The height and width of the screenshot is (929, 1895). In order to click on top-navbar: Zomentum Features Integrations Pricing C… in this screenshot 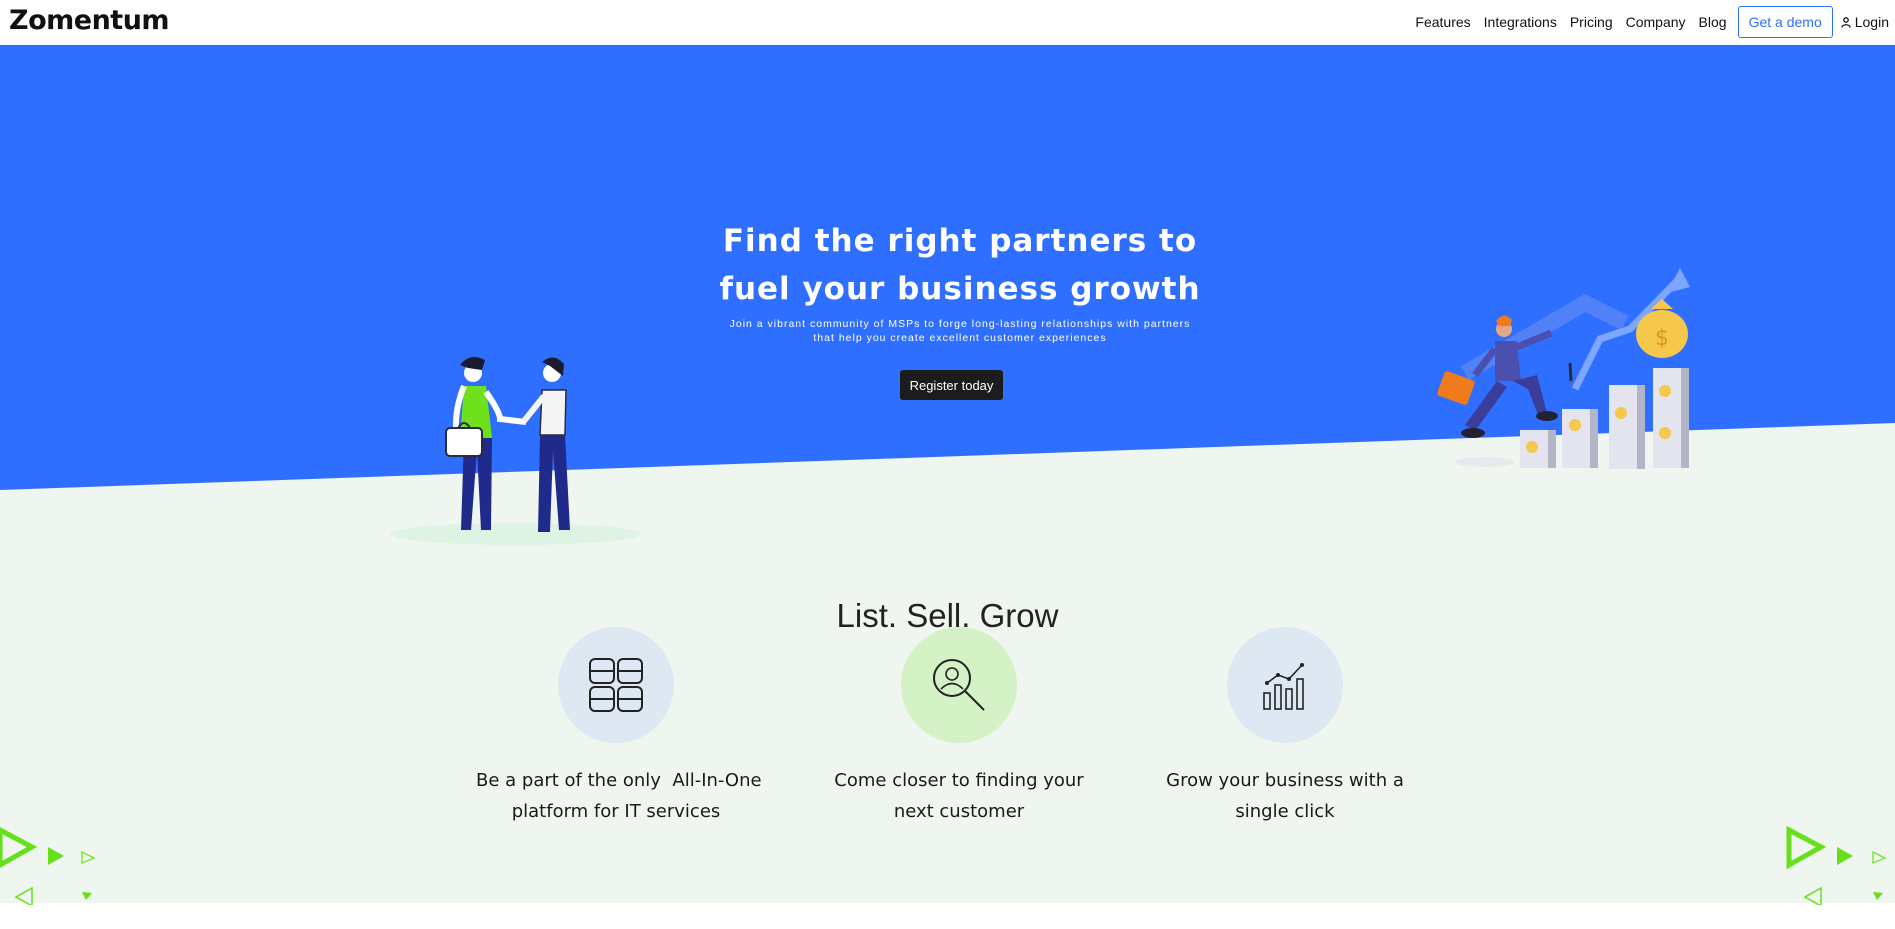, I will do `click(947, 22)`.